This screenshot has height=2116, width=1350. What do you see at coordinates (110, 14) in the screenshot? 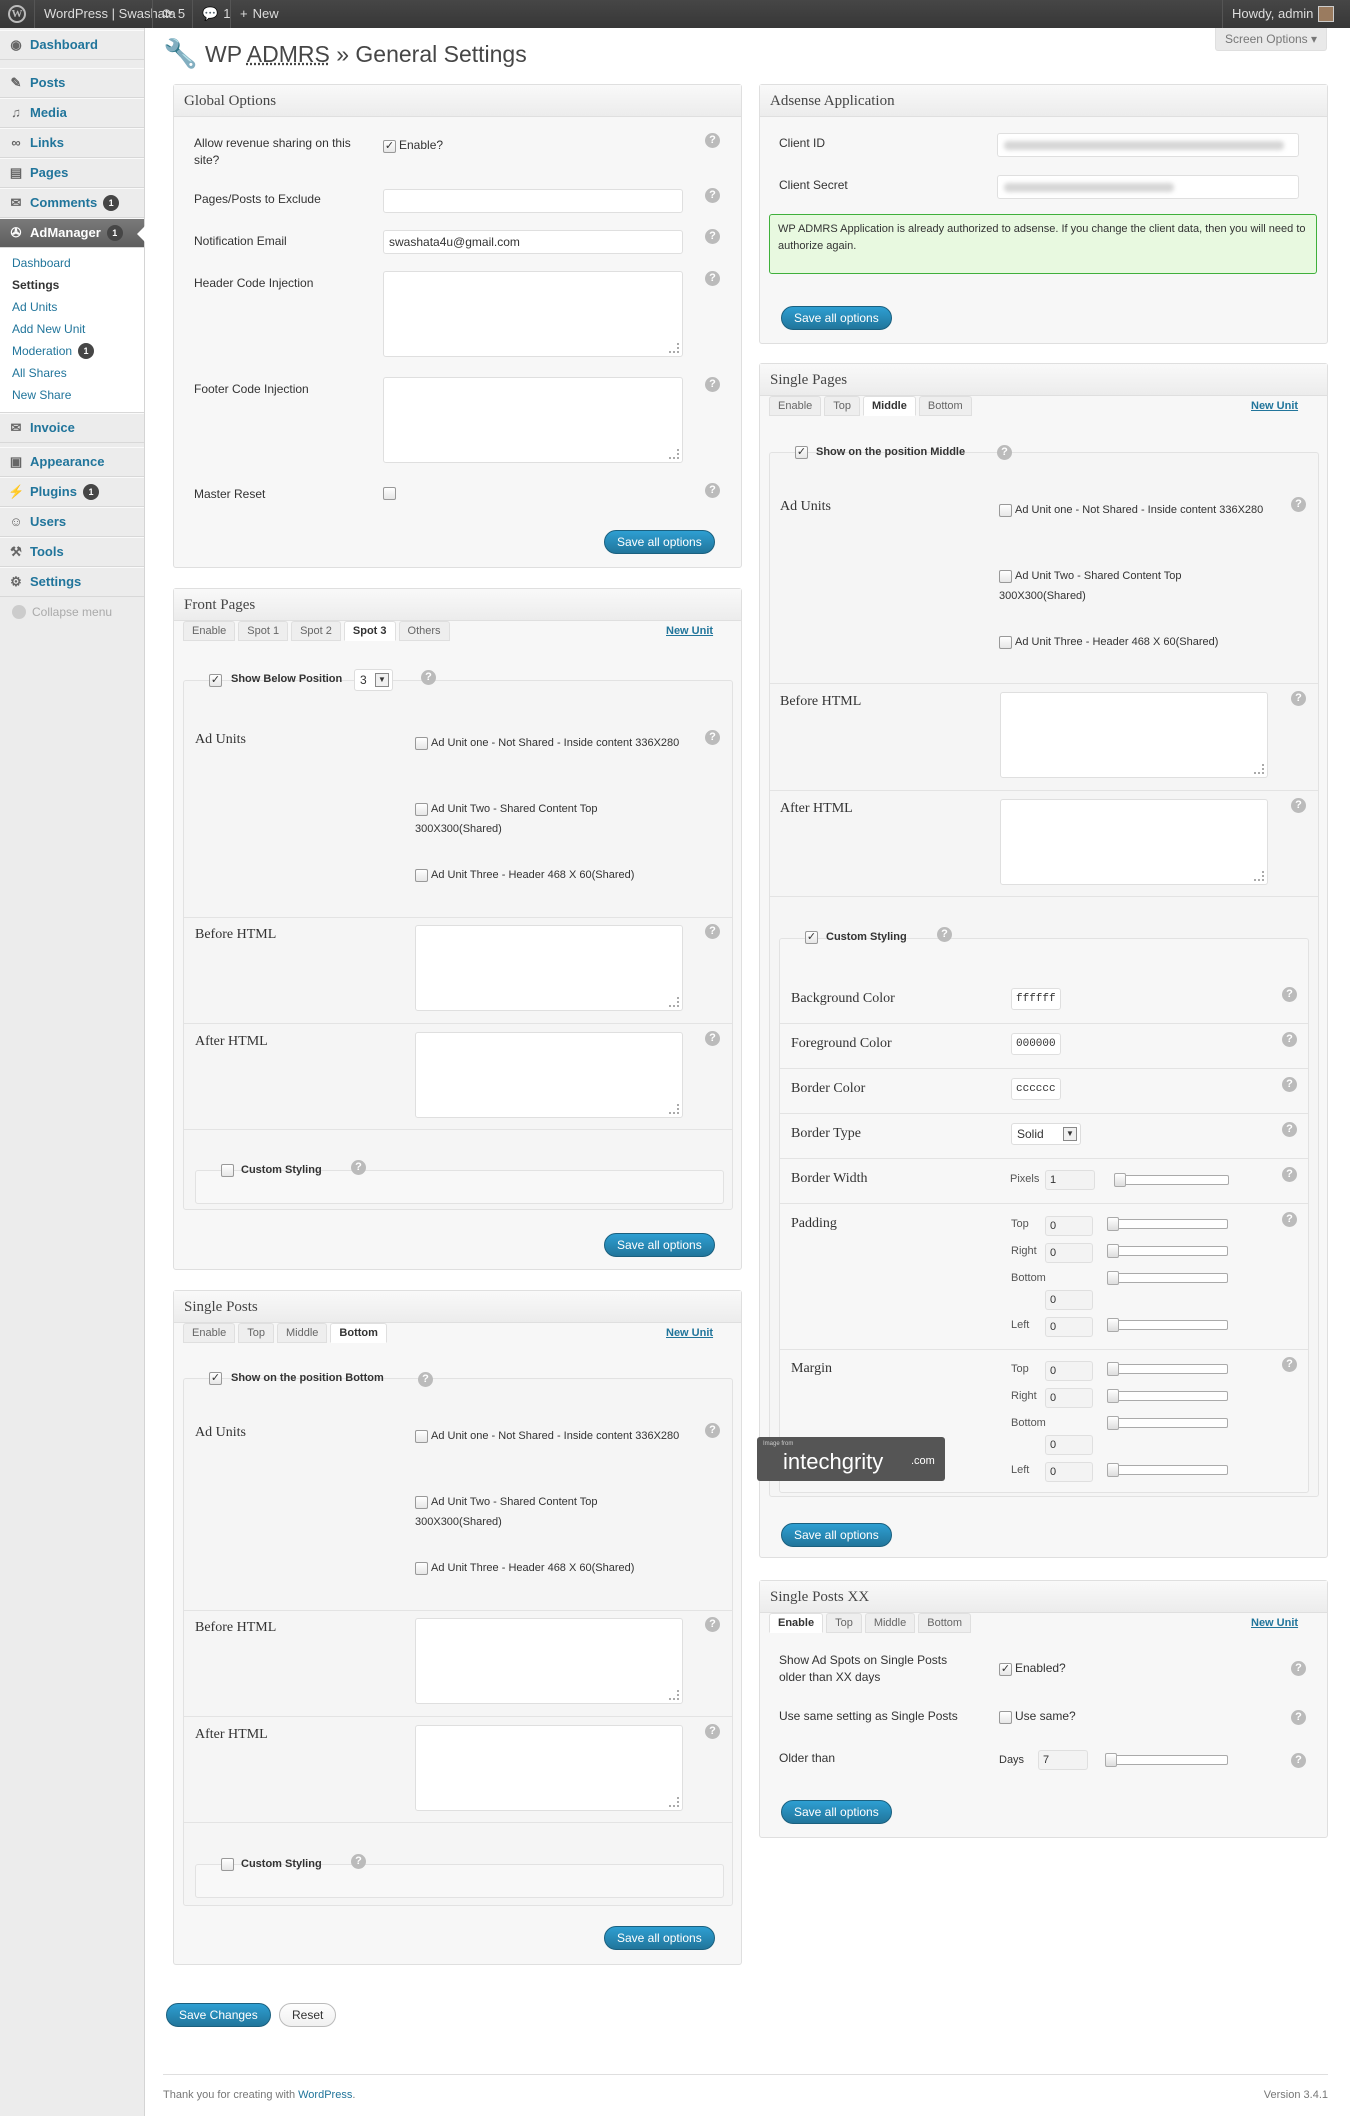
I see `site-name-link: WordPress | Swashata` at bounding box center [110, 14].